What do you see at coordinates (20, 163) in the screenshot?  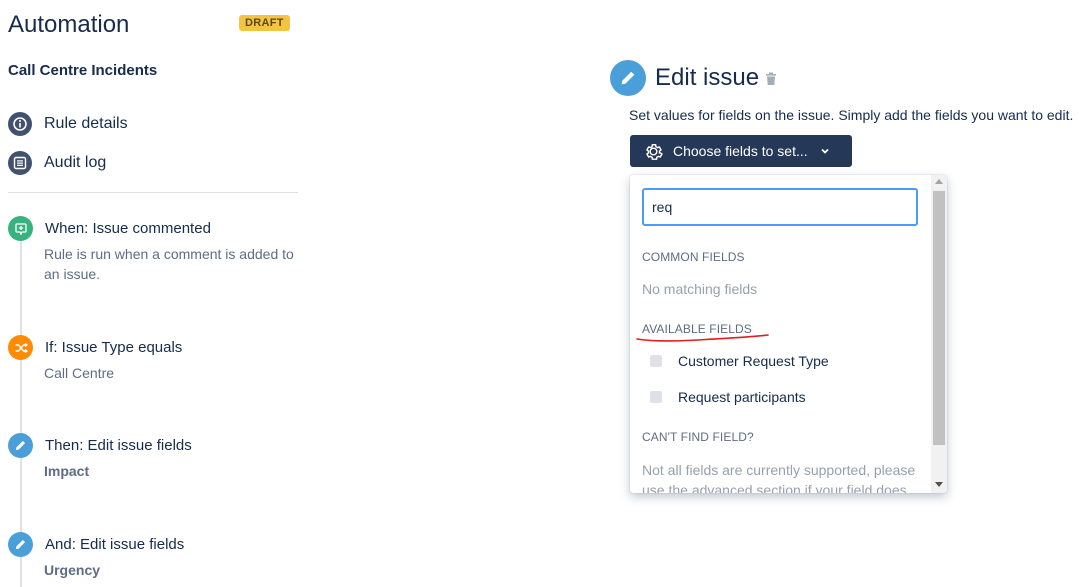 I see `list-icon` at bounding box center [20, 163].